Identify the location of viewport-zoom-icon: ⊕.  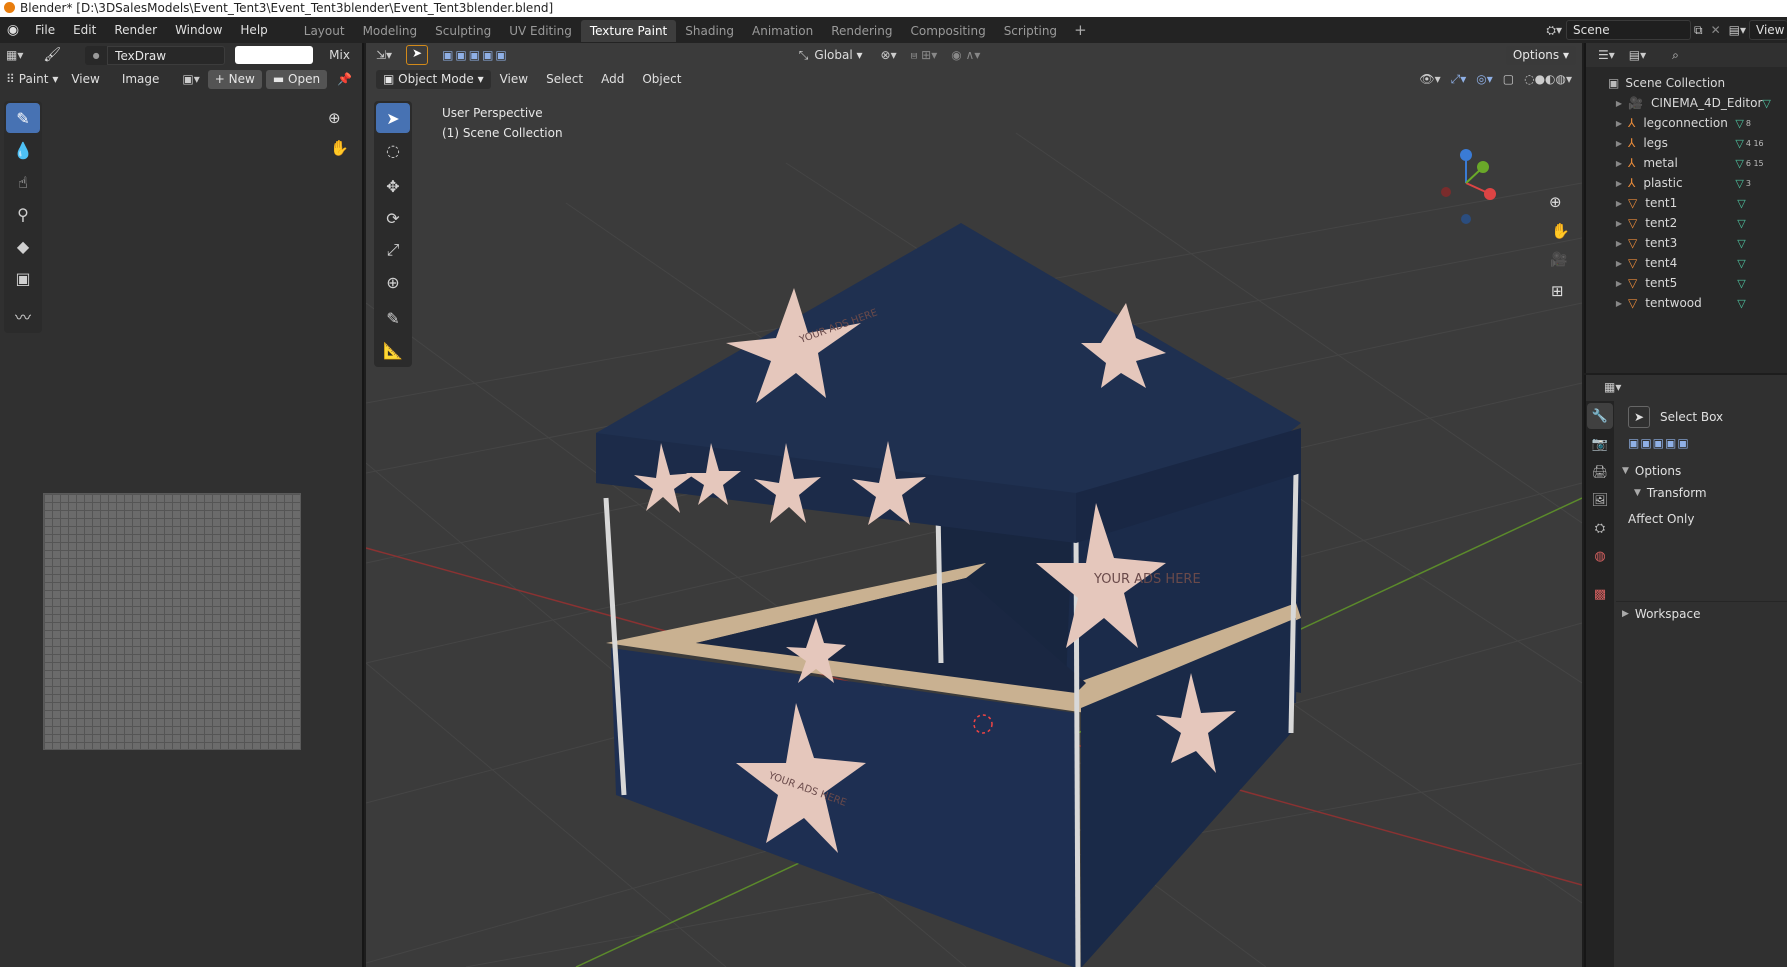
(1555, 202).